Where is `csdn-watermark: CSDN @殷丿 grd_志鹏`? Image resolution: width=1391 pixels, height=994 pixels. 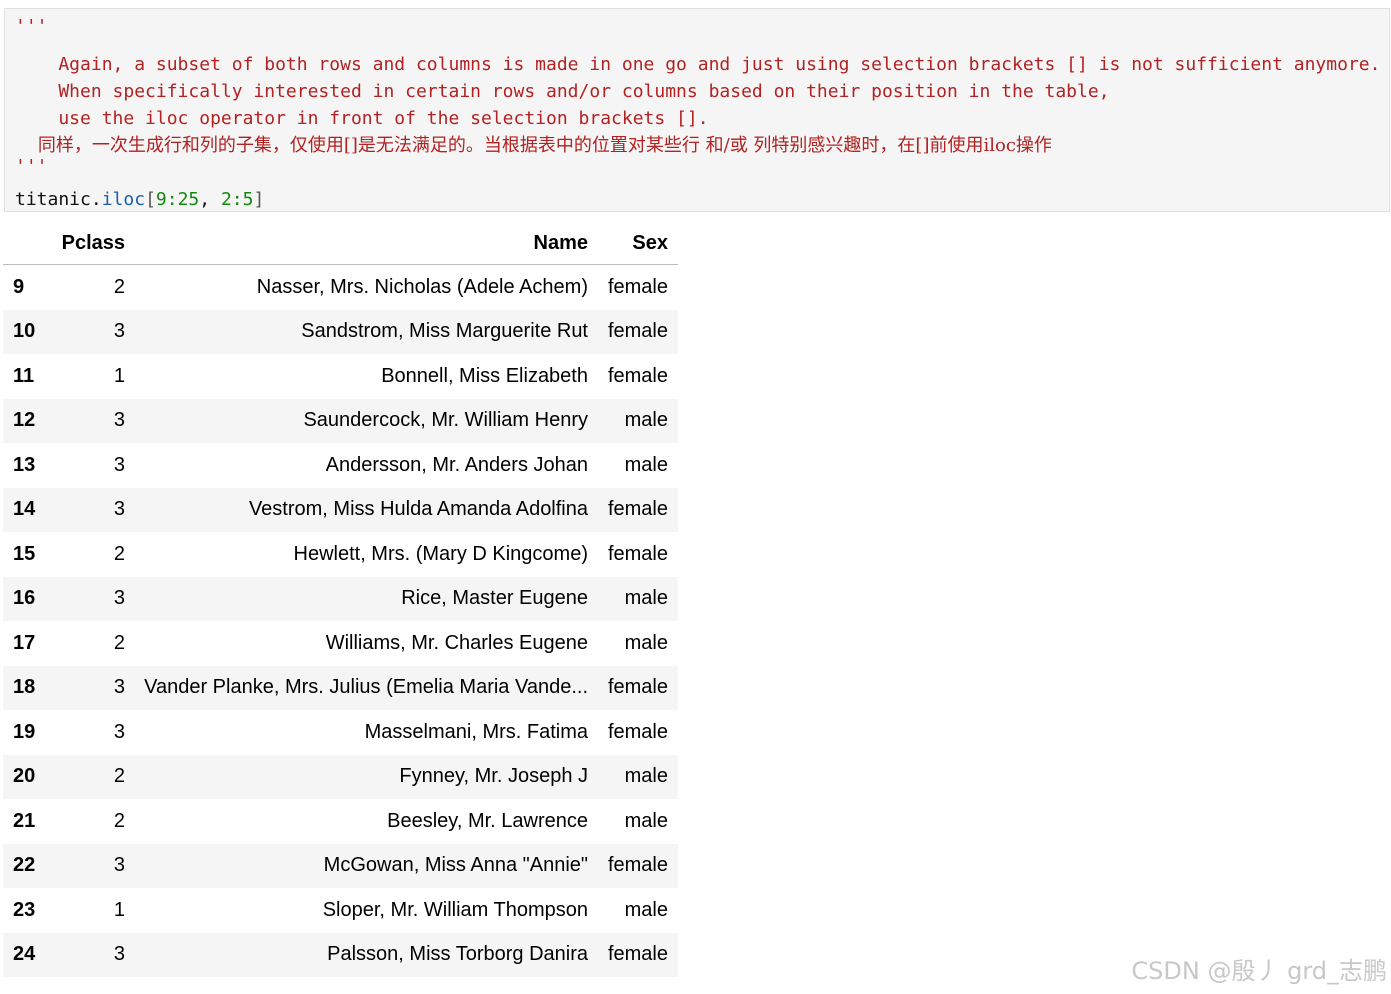 csdn-watermark: CSDN @殷丿 grd_志鹏 is located at coordinates (1259, 971).